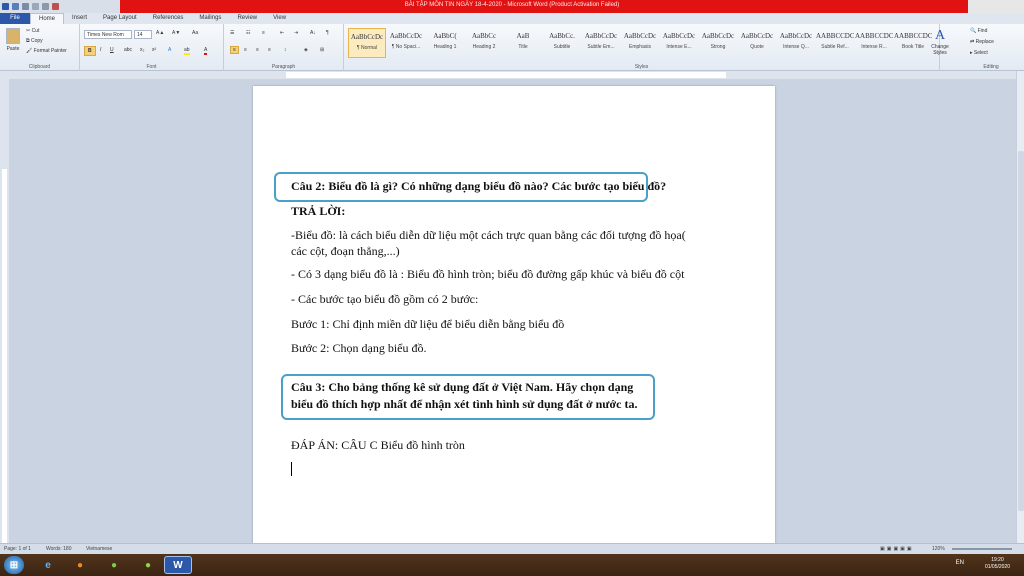  Describe the element at coordinates (160, 33) in the screenshot. I see `grow-font-icon: A▲` at that location.